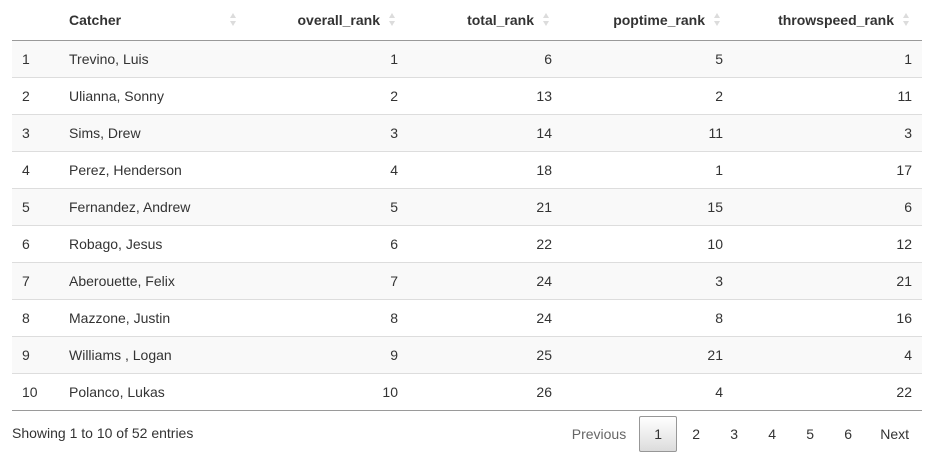 The image size is (937, 453). I want to click on column-header-label: throwspeed_rank, so click(836, 20).